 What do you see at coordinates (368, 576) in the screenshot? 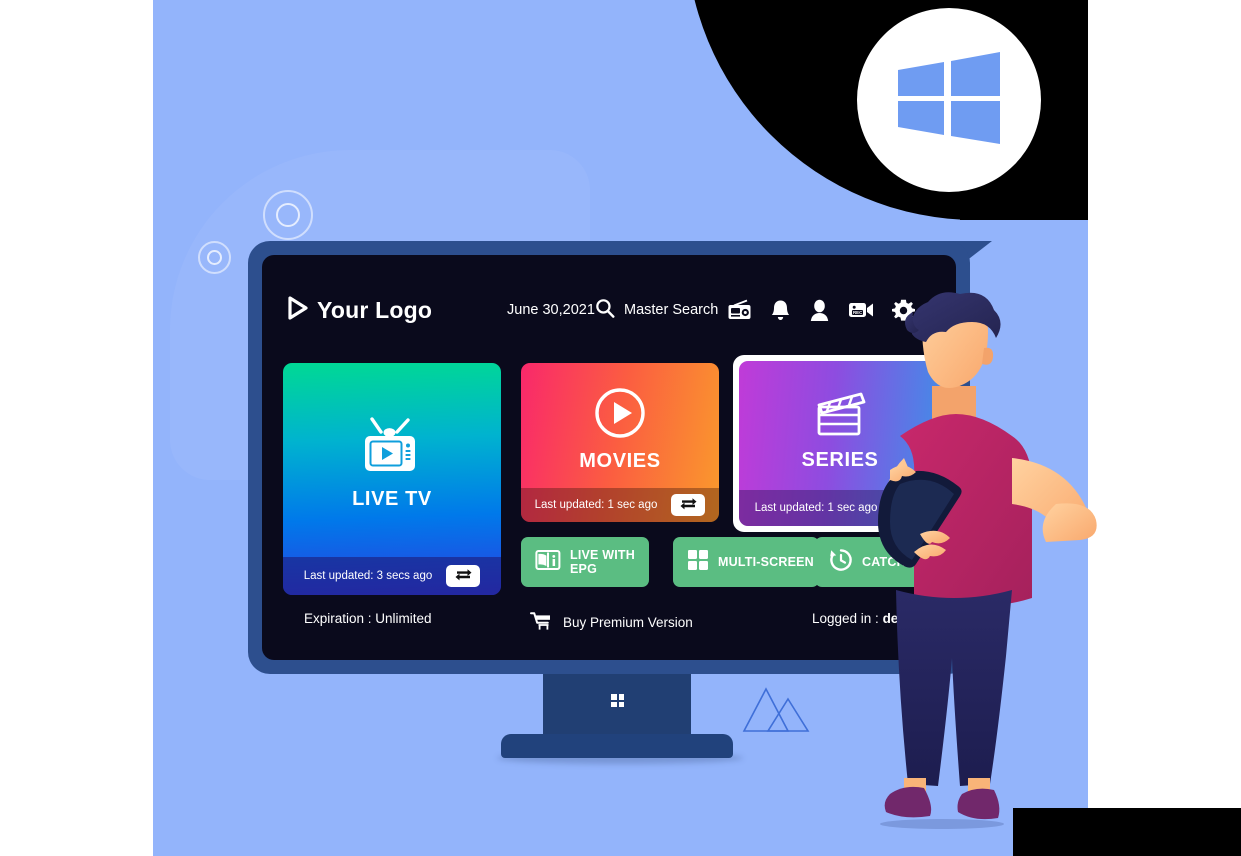
I see `tile-live-tv-updated: Last updated: 3 secs ago` at bounding box center [368, 576].